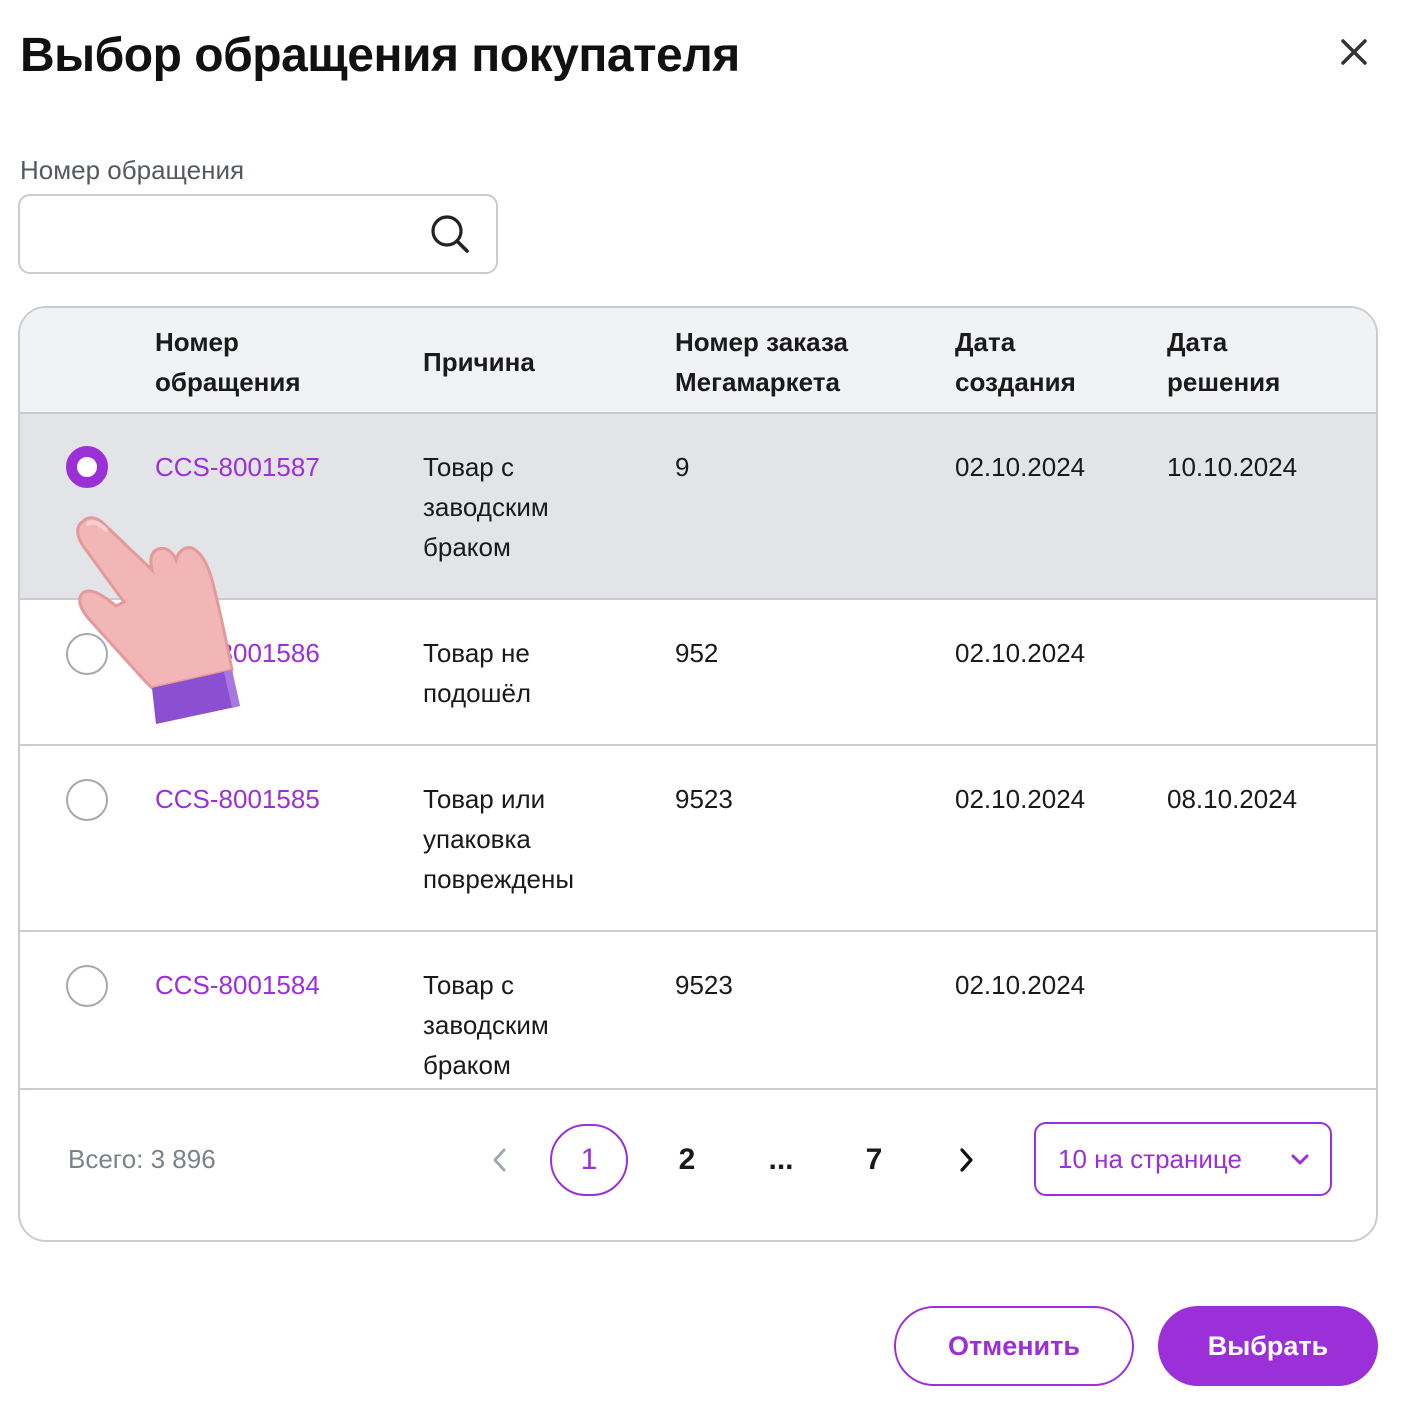 This screenshot has width=1406, height=1418. Describe the element at coordinates (1150, 1158) in the screenshot. I see `page-size-value: 10 на странице` at that location.